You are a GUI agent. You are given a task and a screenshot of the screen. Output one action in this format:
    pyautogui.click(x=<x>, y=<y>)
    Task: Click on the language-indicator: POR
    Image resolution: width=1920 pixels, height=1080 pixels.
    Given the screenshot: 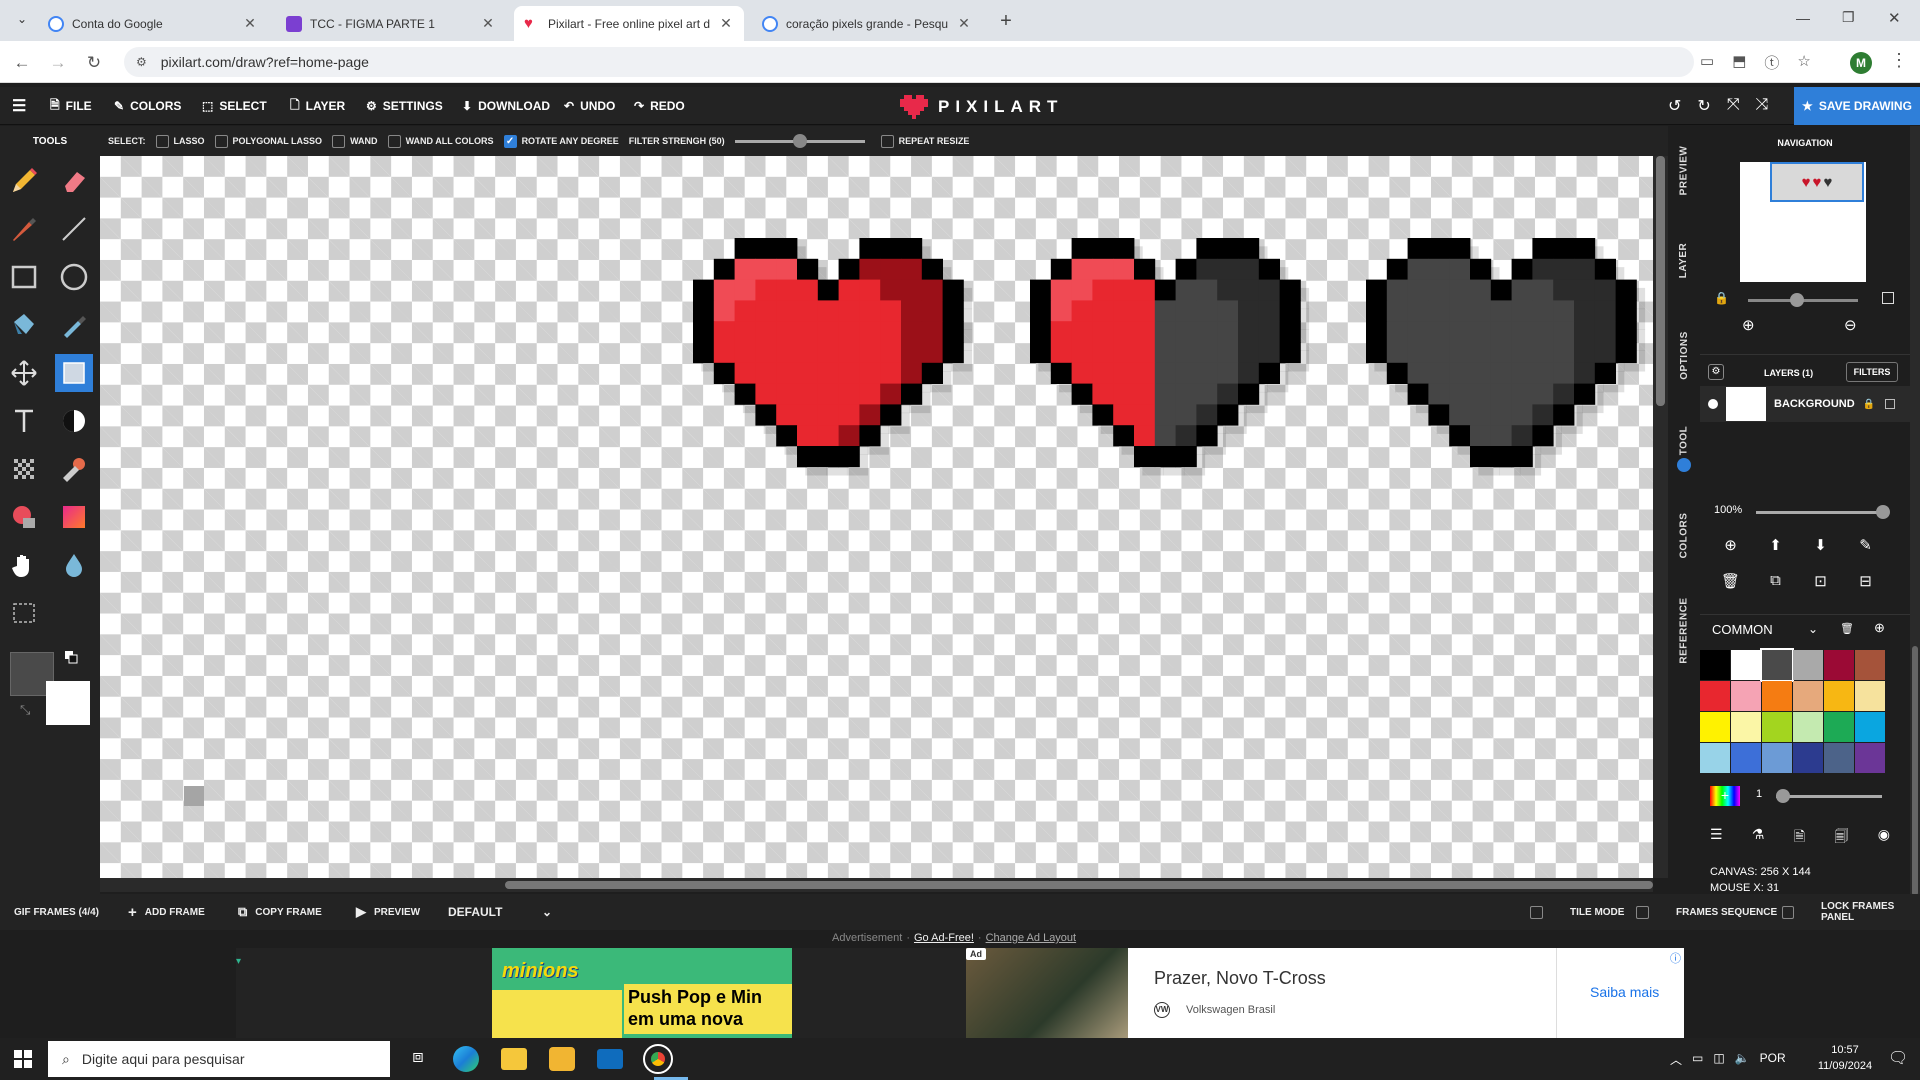 What is the action you would take?
    pyautogui.click(x=1773, y=1059)
    